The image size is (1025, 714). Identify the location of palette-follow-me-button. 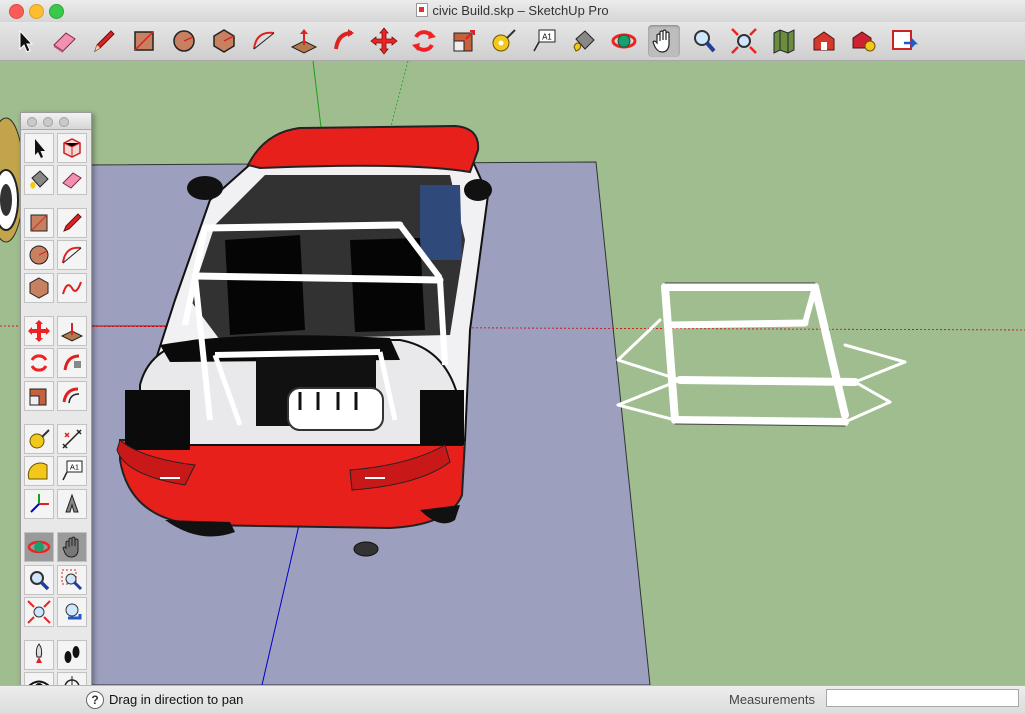
(72, 363).